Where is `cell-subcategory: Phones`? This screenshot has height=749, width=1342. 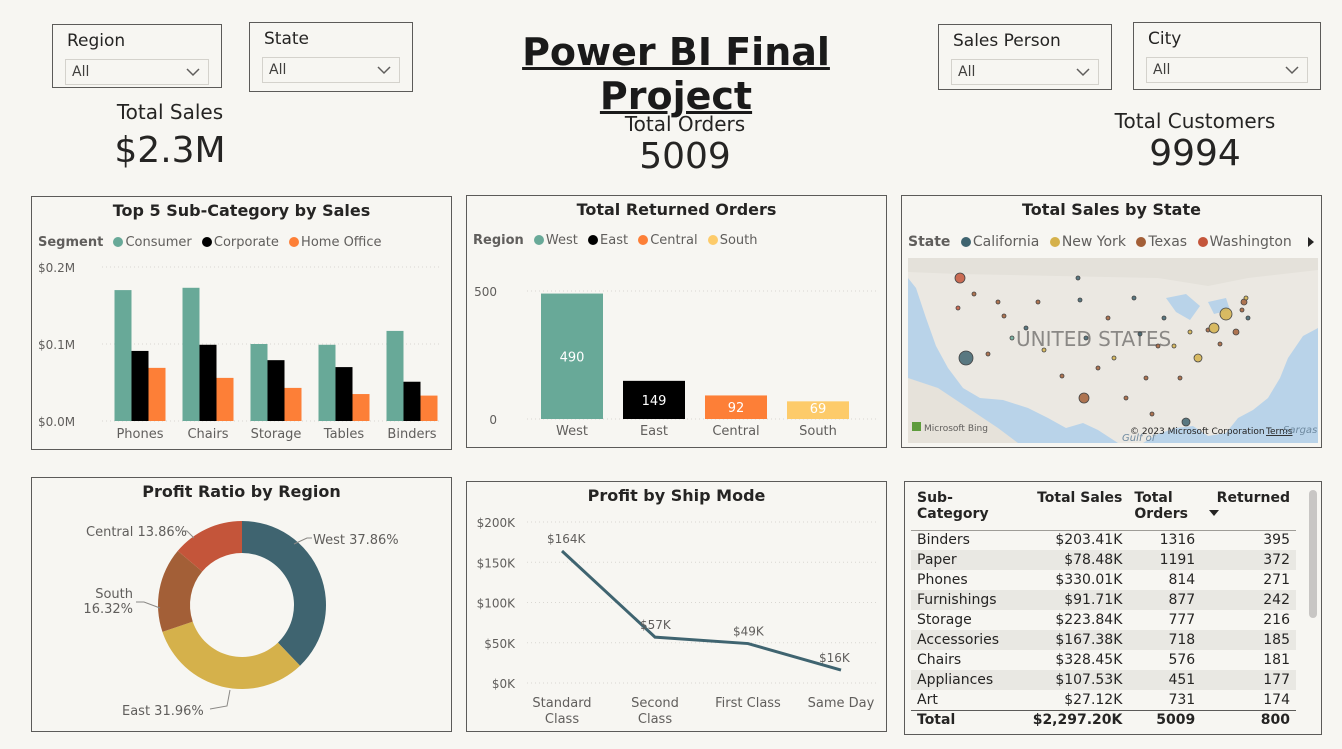 cell-subcategory: Phones is located at coordinates (942, 580).